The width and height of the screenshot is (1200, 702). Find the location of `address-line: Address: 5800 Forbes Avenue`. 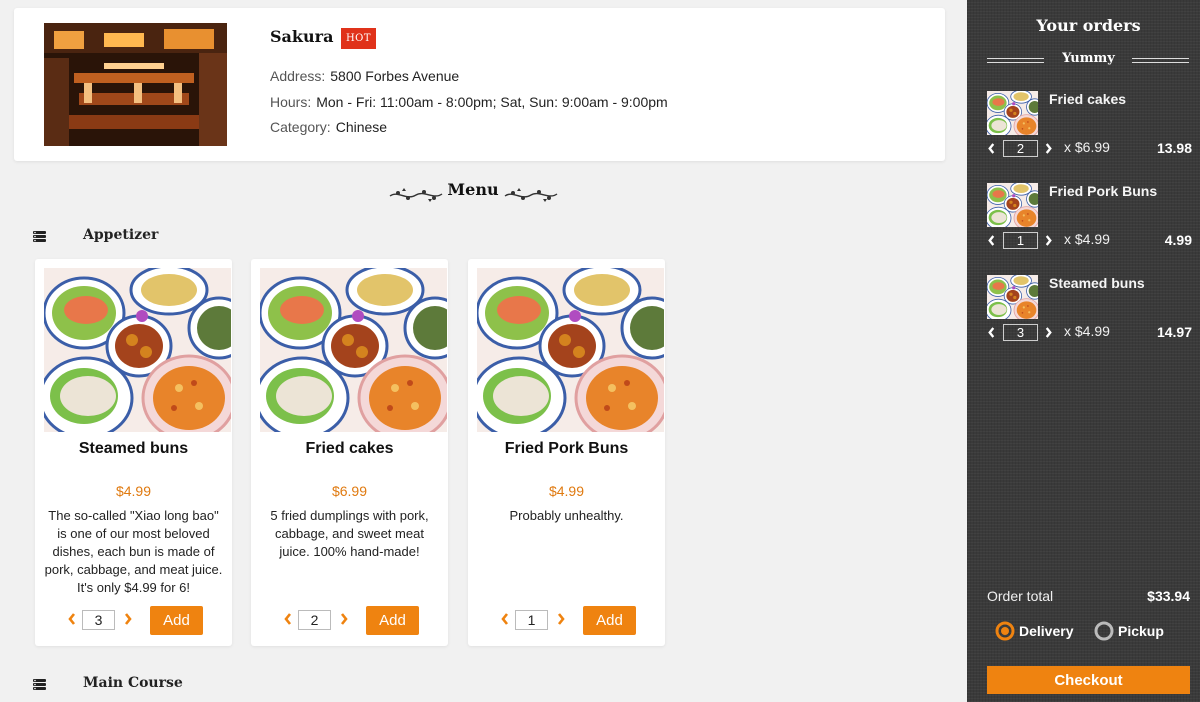

address-line: Address: 5800 Forbes Avenue is located at coordinates (364, 76).